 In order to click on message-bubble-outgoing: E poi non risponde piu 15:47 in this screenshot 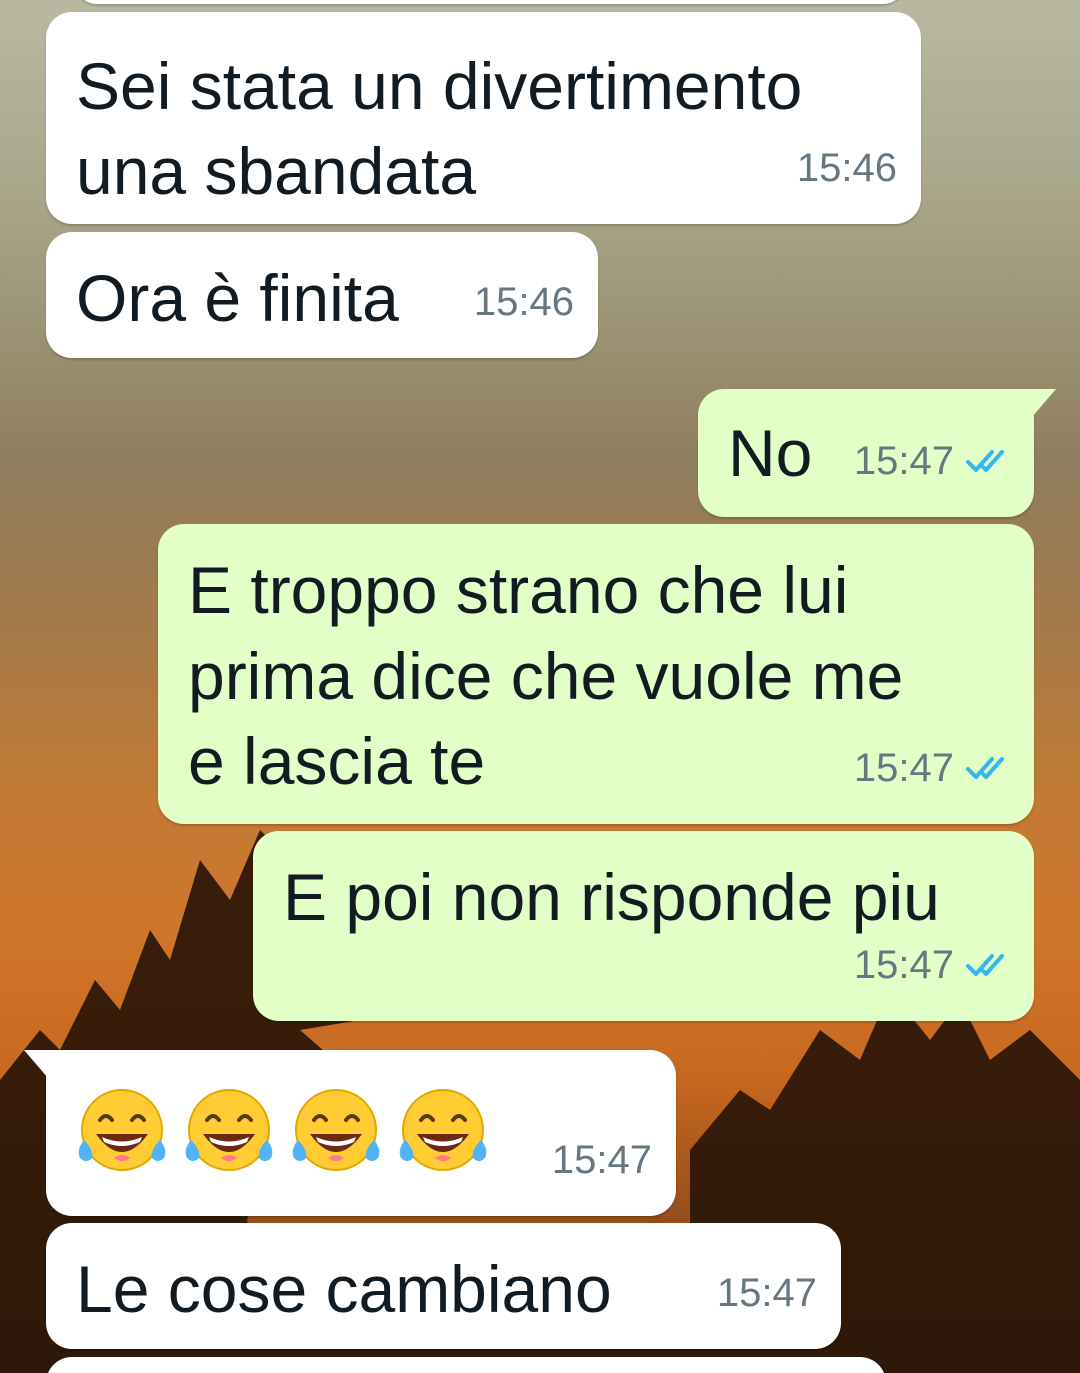, I will do `click(643, 926)`.